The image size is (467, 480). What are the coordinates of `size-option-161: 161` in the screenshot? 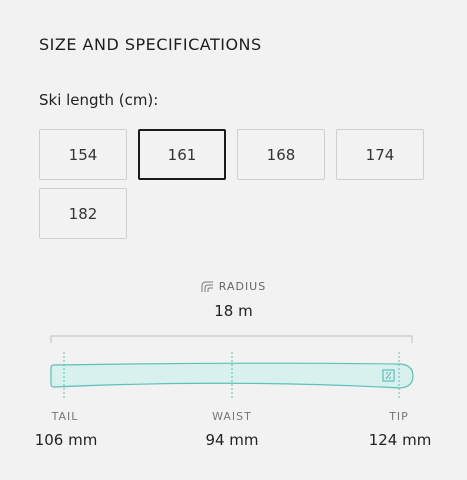 It's located at (182, 154).